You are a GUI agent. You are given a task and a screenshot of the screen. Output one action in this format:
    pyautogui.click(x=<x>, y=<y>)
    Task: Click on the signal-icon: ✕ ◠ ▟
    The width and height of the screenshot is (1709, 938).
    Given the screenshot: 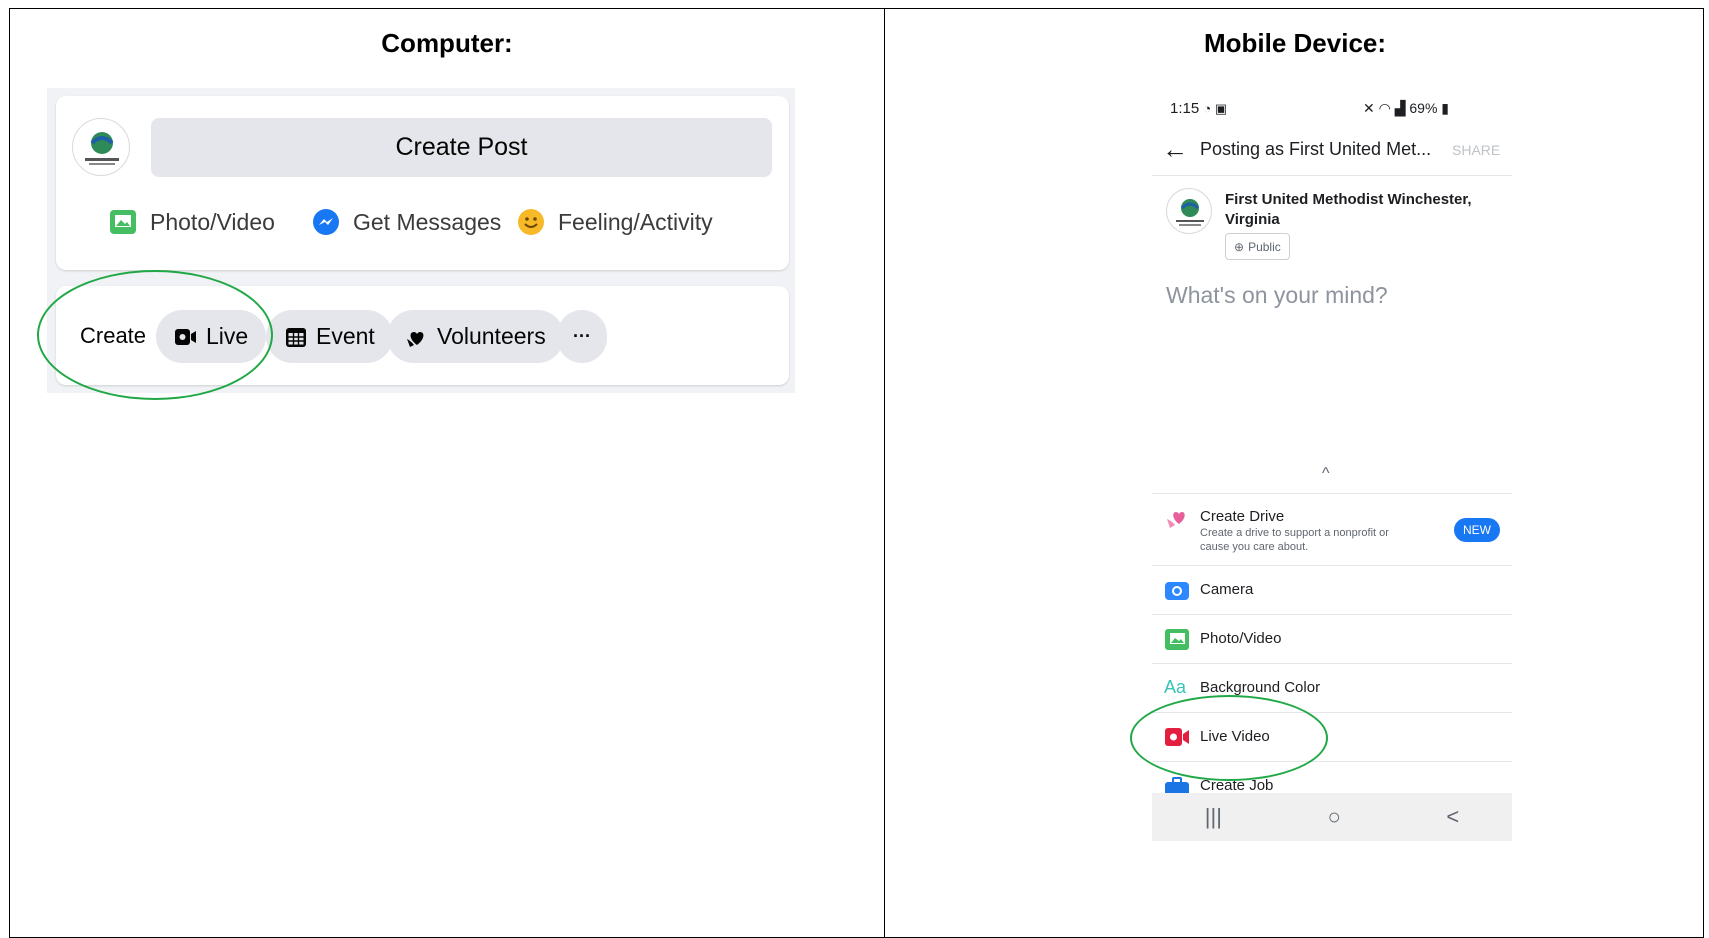 What is the action you would take?
    pyautogui.click(x=1386, y=108)
    